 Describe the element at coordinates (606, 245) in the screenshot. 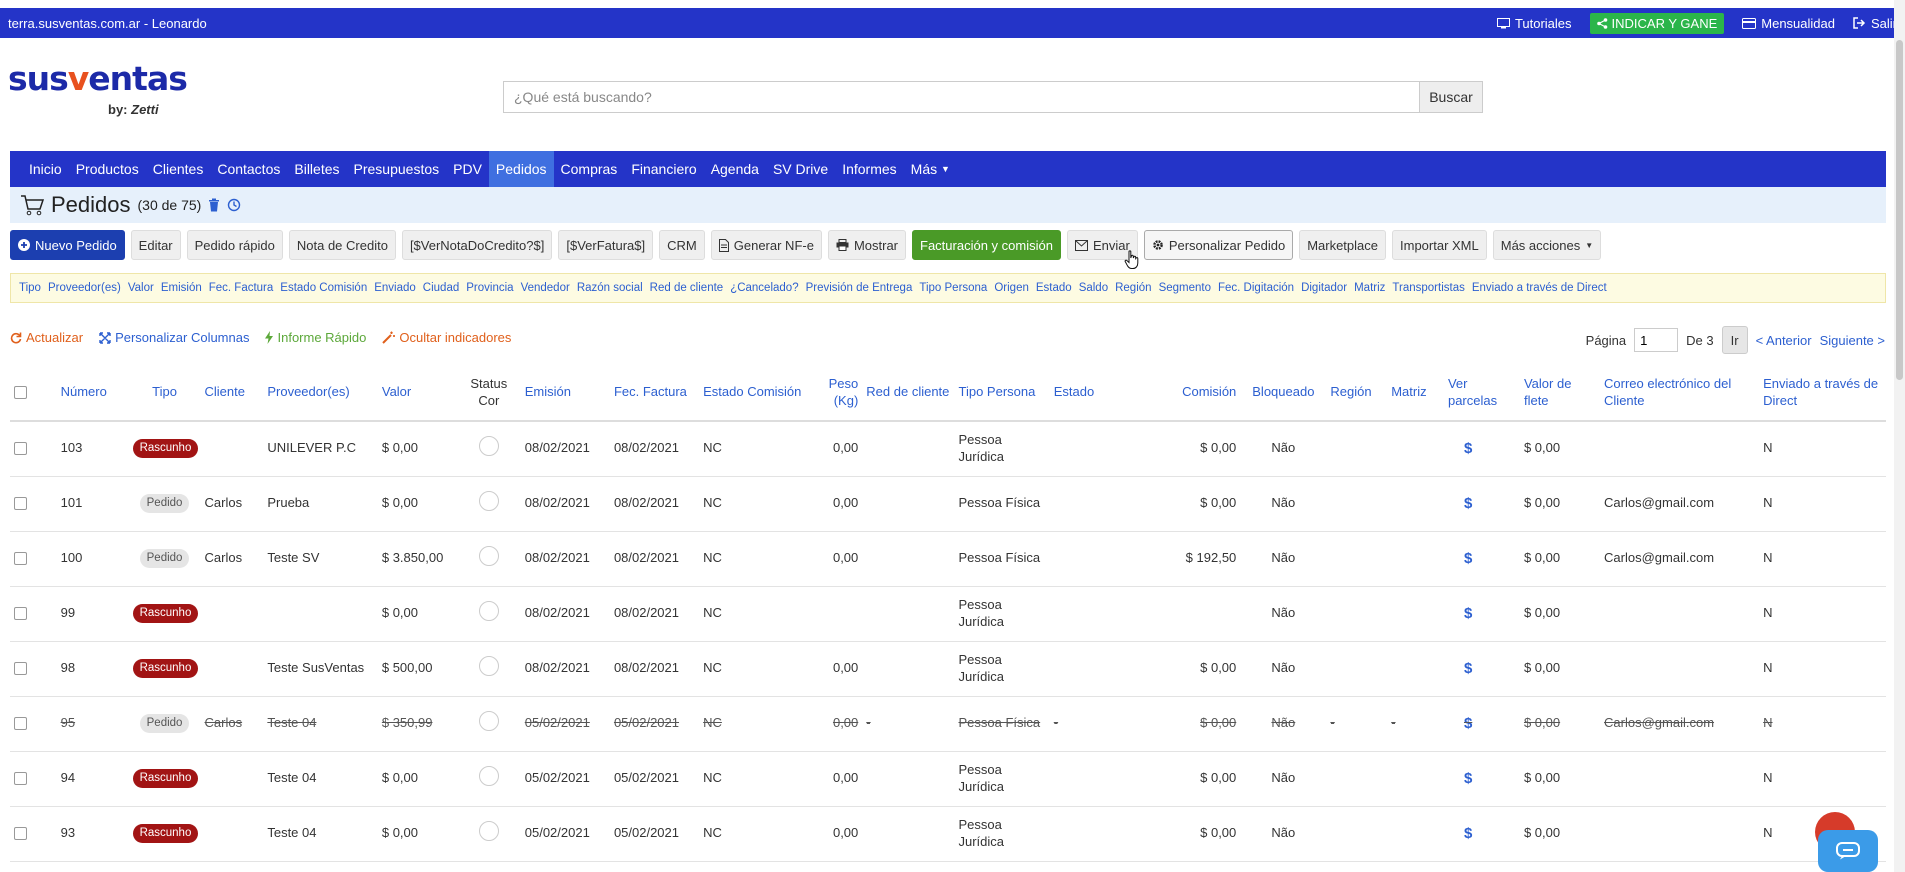

I see `ver-fatura-button: [$VerFatura$]` at that location.